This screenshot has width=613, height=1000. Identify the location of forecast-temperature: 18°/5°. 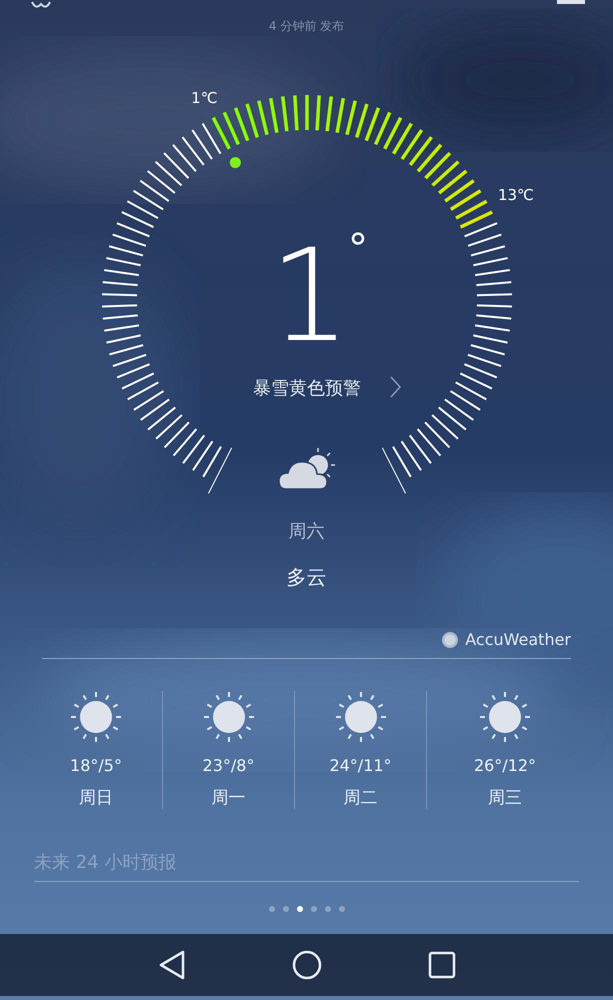
(96, 766).